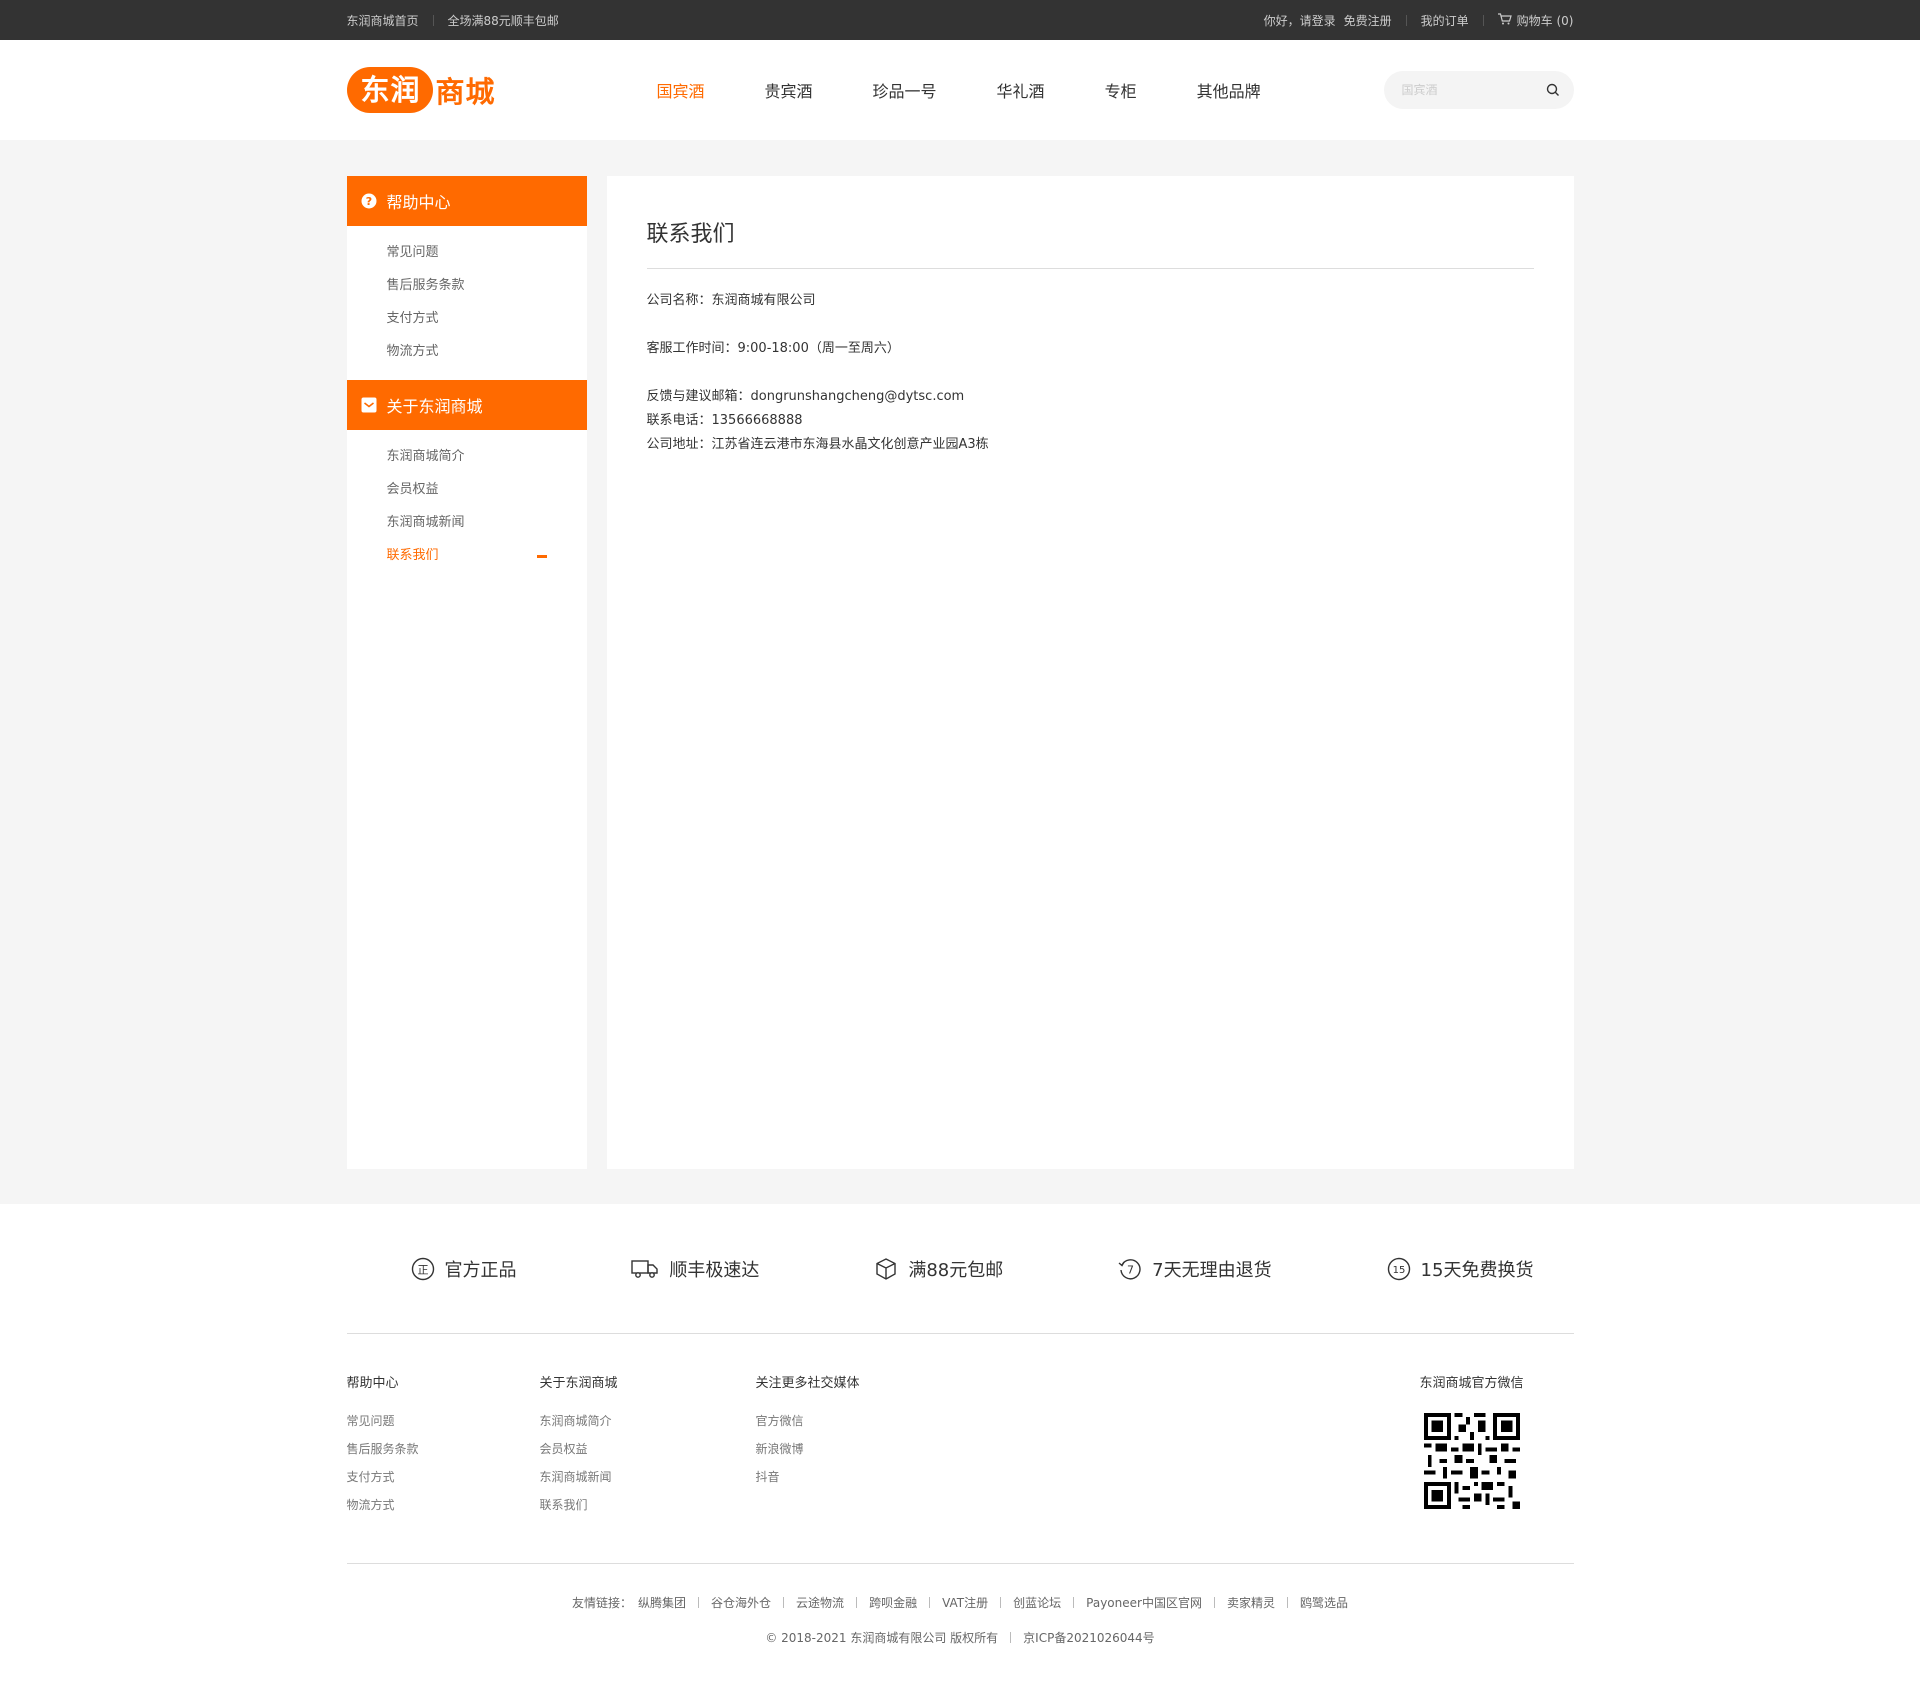  I want to click on icp-number: 京ICP备2021026044号, so click(1089, 1637).